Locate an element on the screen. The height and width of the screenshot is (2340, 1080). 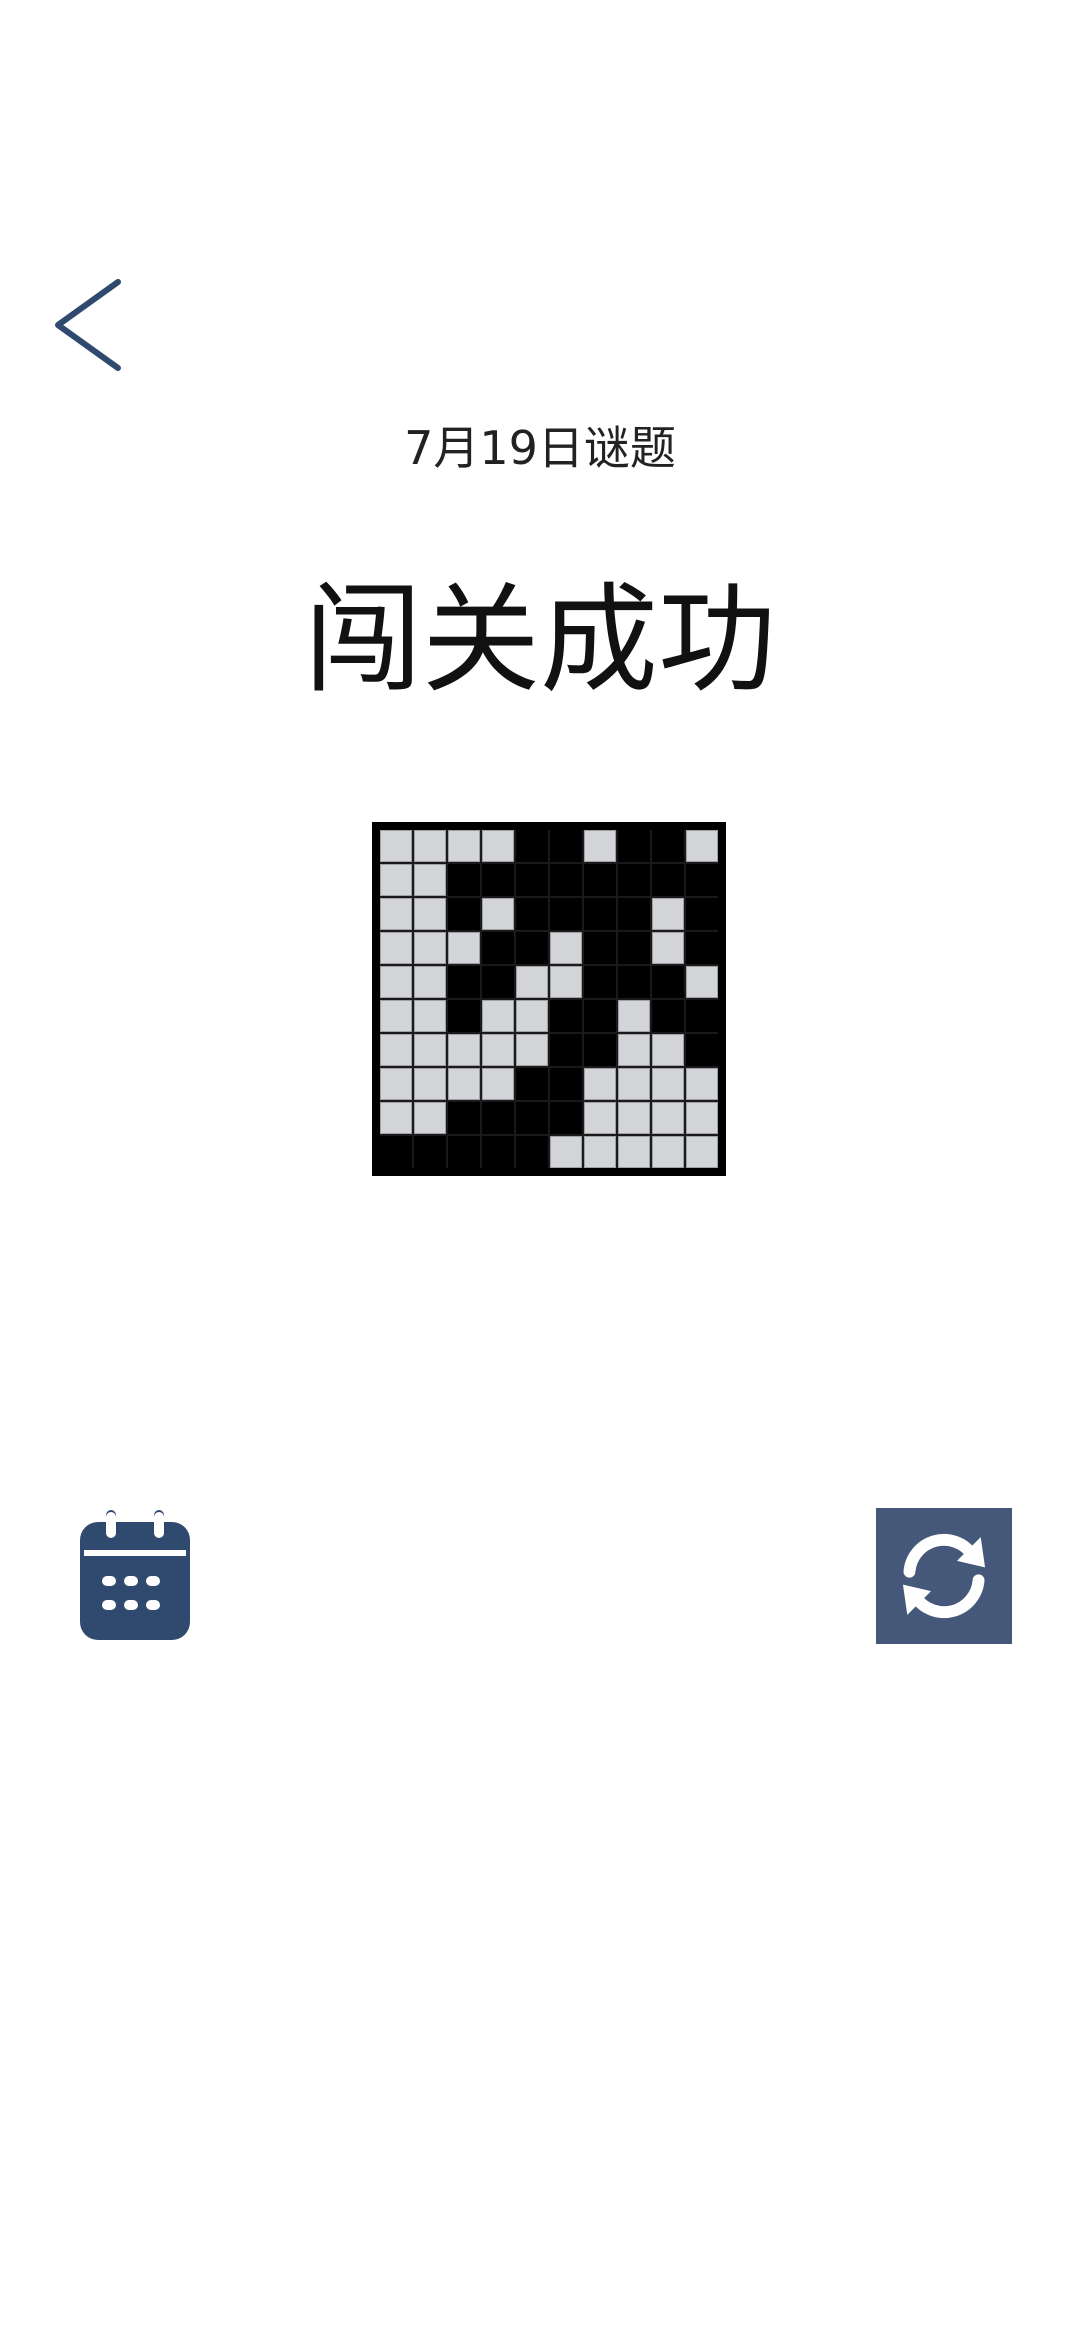
puzzle-date-label: 7月19日谜题 is located at coordinates (540, 448).